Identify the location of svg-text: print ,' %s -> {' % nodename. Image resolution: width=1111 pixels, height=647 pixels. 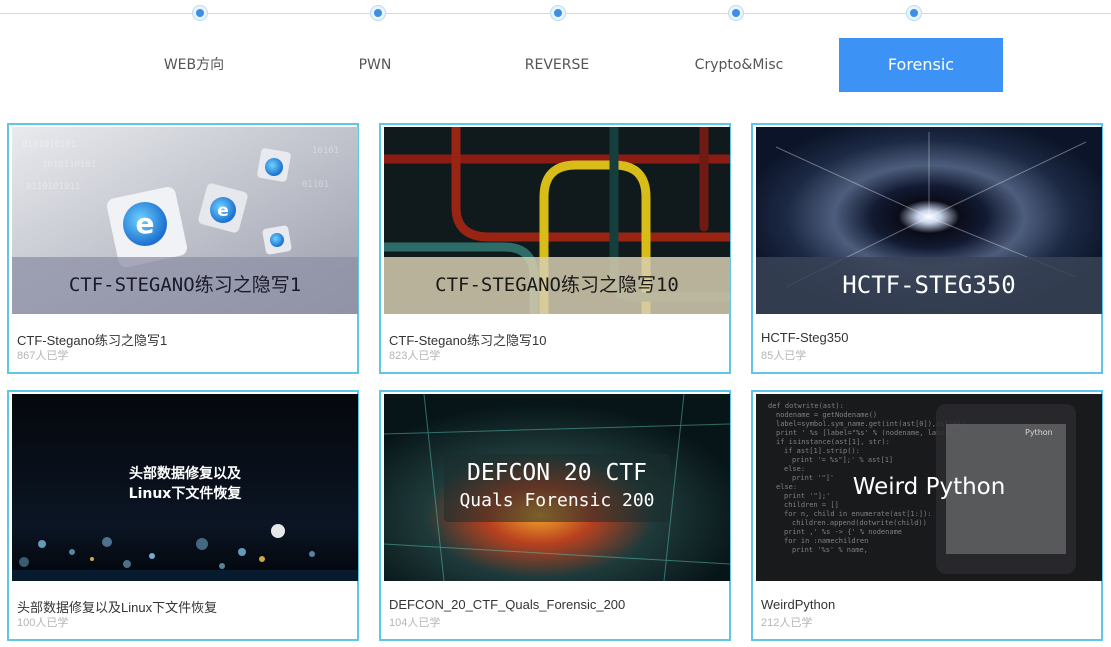
(843, 532).